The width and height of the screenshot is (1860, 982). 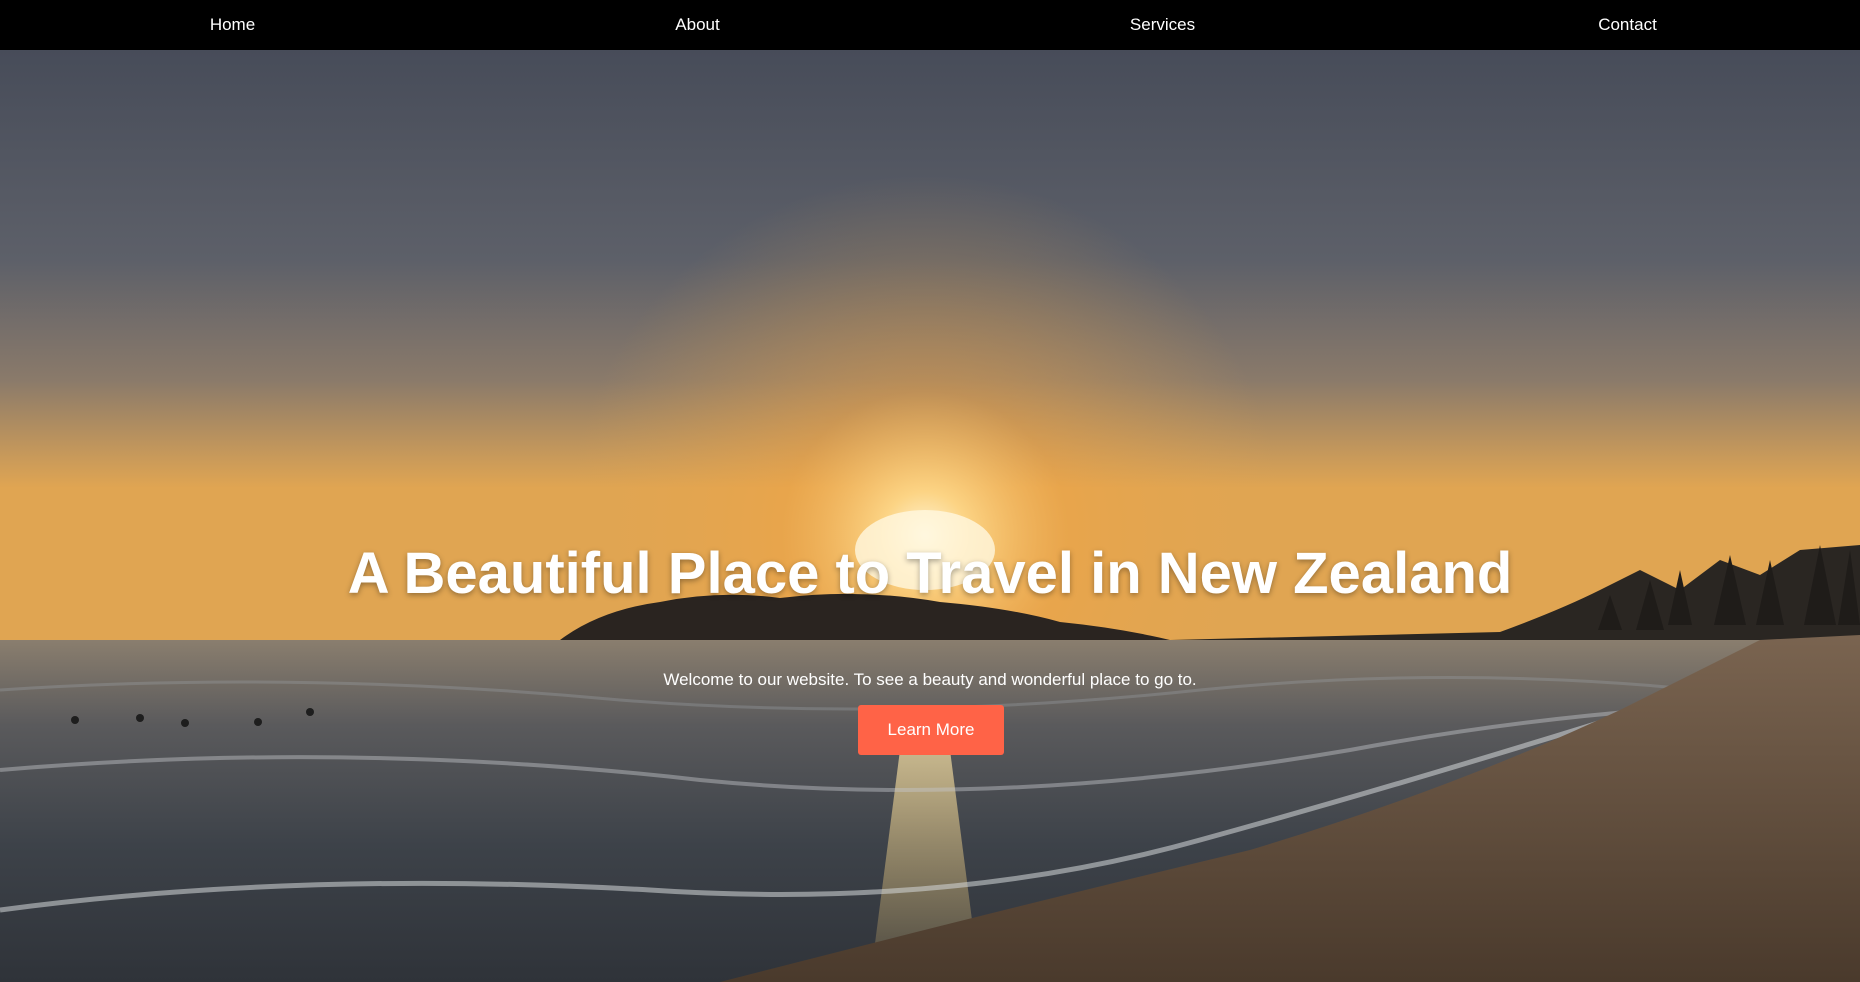 I want to click on top-navbar: Home About Services Contact, so click(x=930, y=25).